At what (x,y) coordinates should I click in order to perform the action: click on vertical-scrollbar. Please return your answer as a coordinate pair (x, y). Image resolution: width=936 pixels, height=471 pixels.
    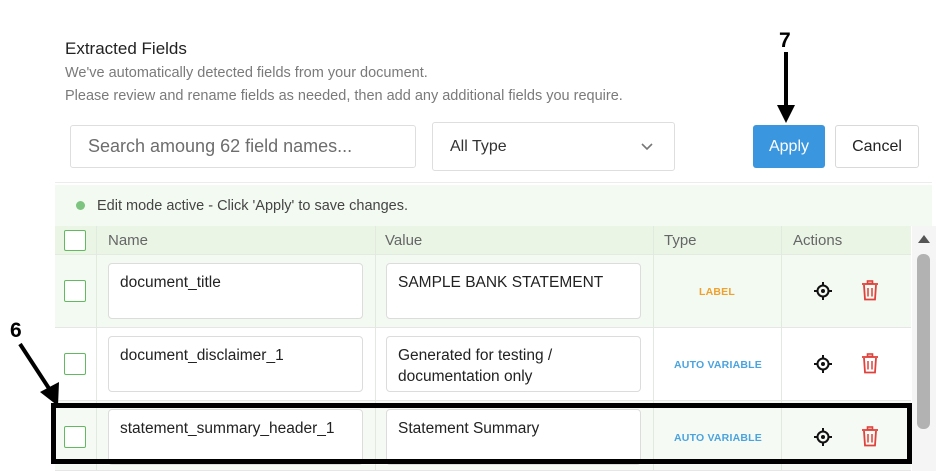
    Looking at the image, I should click on (924, 348).